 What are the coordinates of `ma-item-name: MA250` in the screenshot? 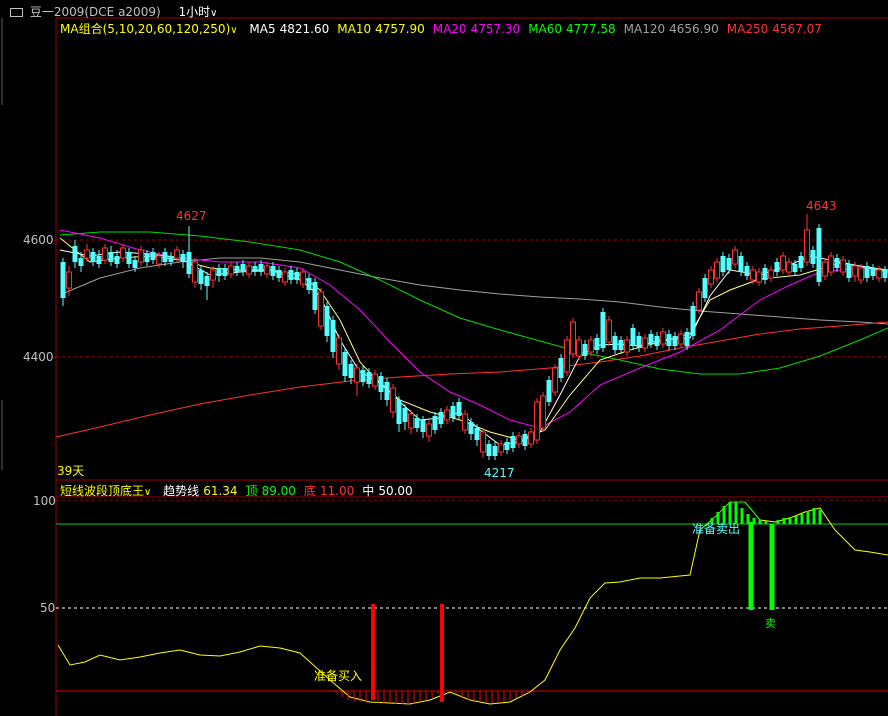 It's located at (747, 29).